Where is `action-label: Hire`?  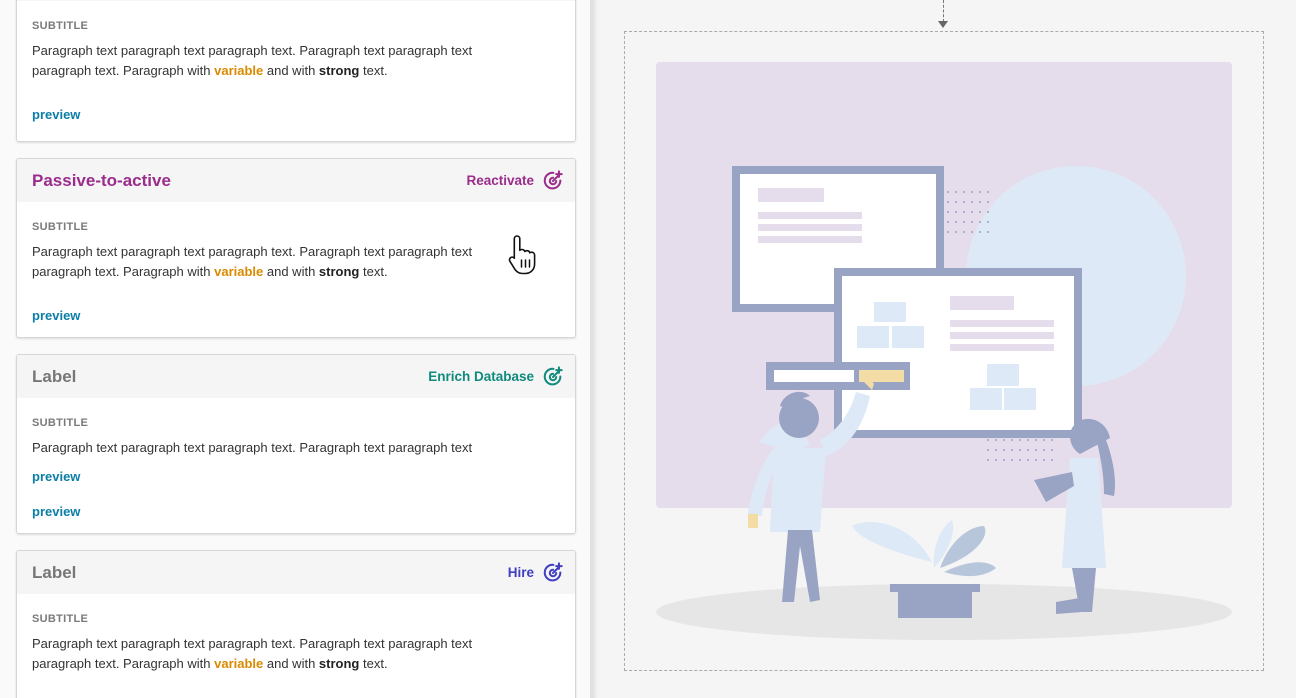 action-label: Hire is located at coordinates (520, 572).